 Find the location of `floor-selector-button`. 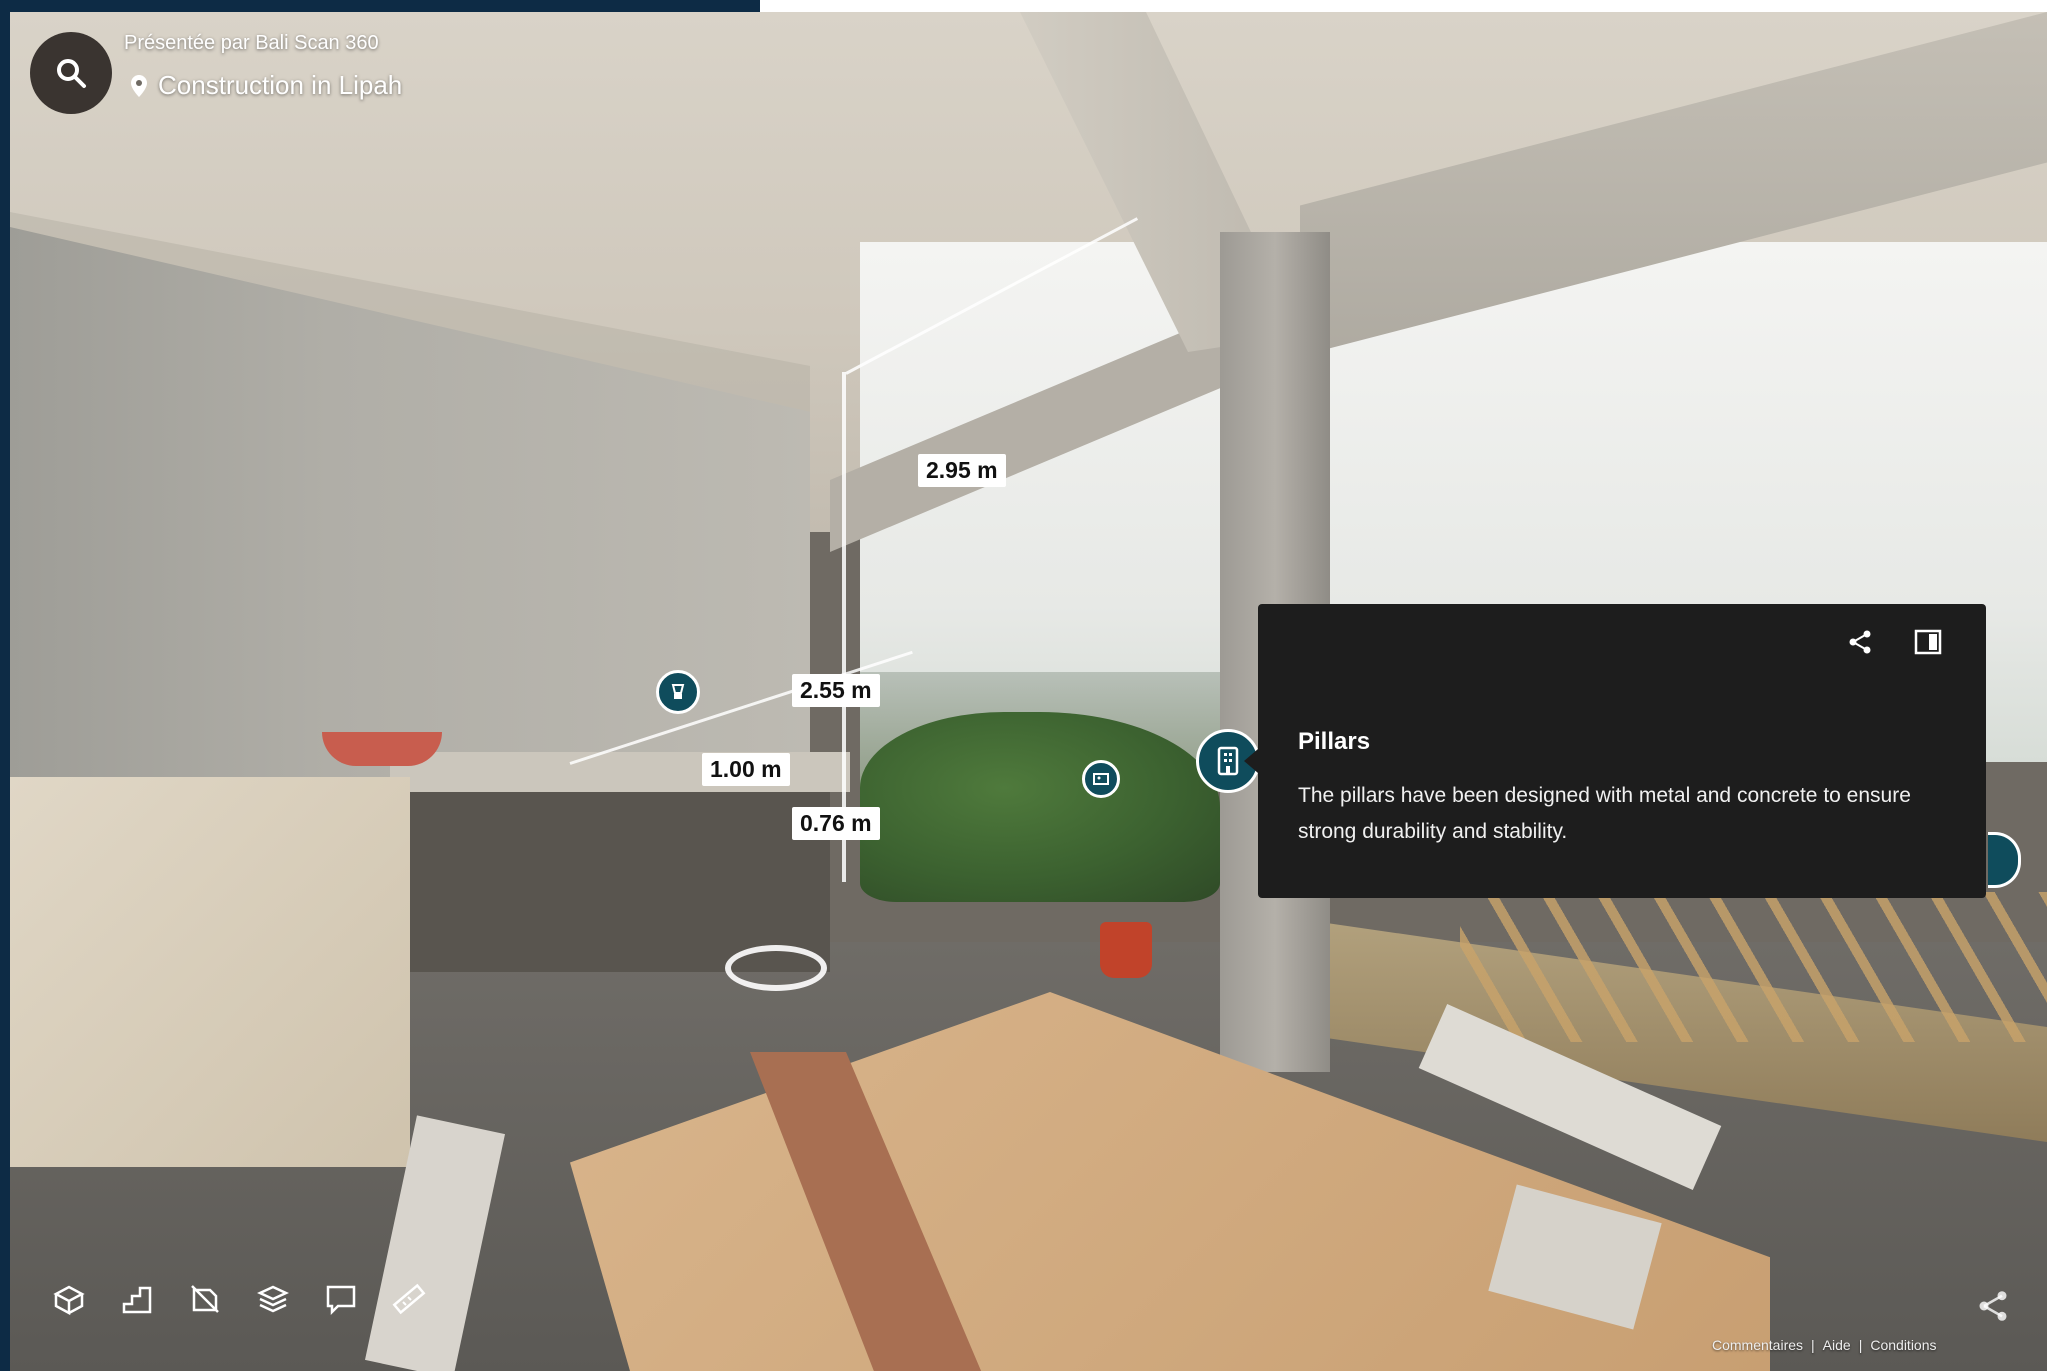

floor-selector-button is located at coordinates (273, 1299).